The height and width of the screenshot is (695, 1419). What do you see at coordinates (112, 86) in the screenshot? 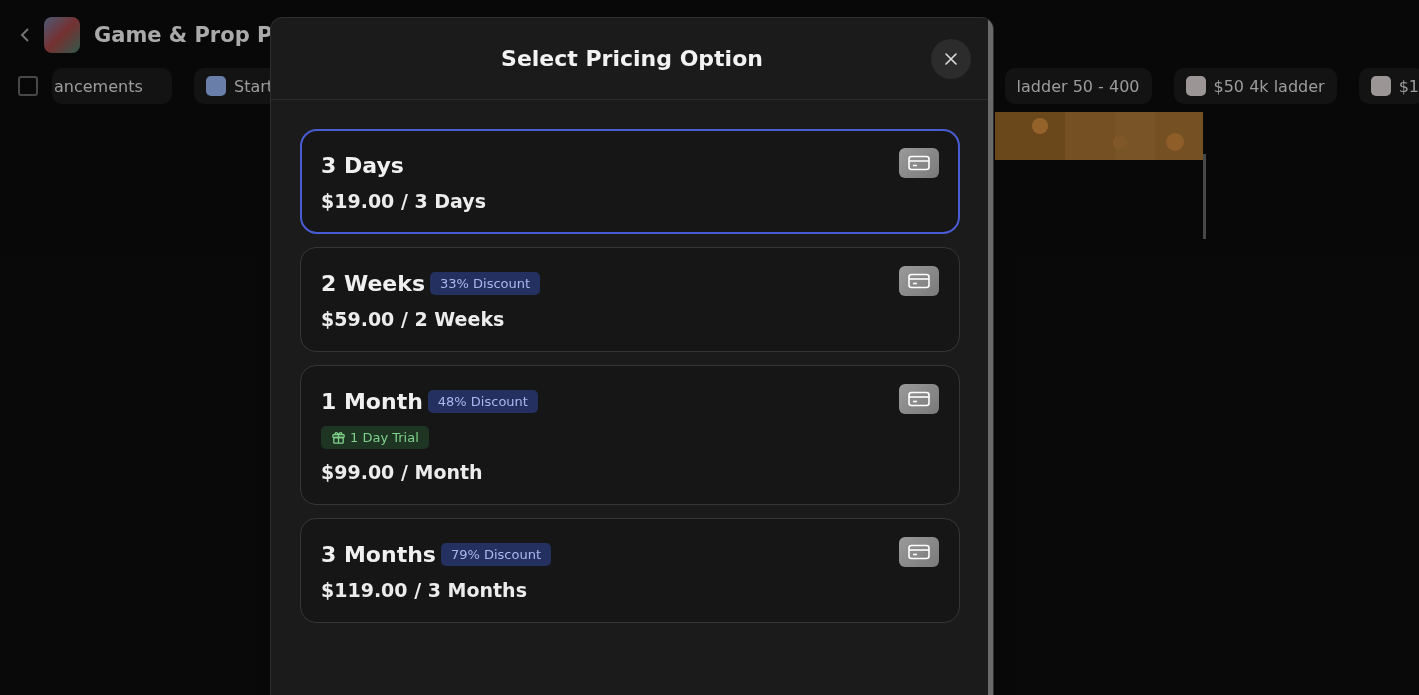
I see `channel-tab: ancements` at bounding box center [112, 86].